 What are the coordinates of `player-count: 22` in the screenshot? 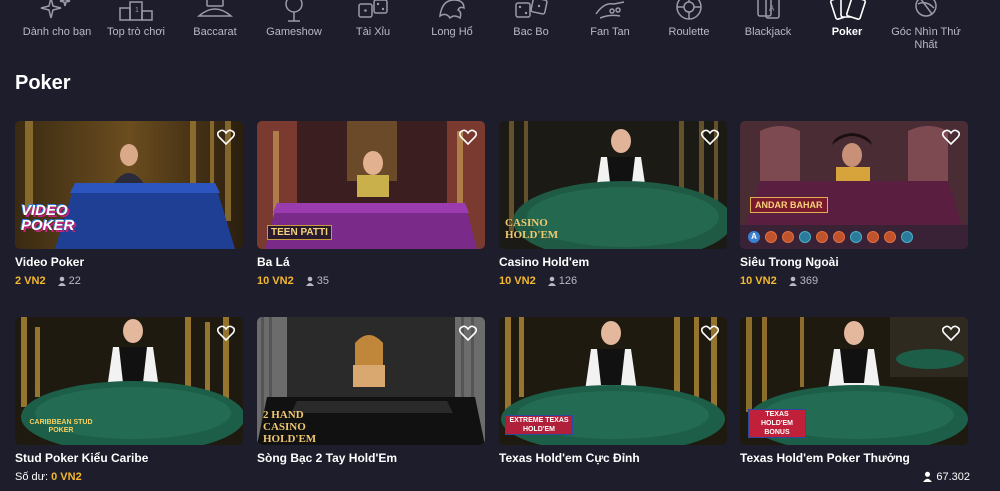 It's located at (69, 281).